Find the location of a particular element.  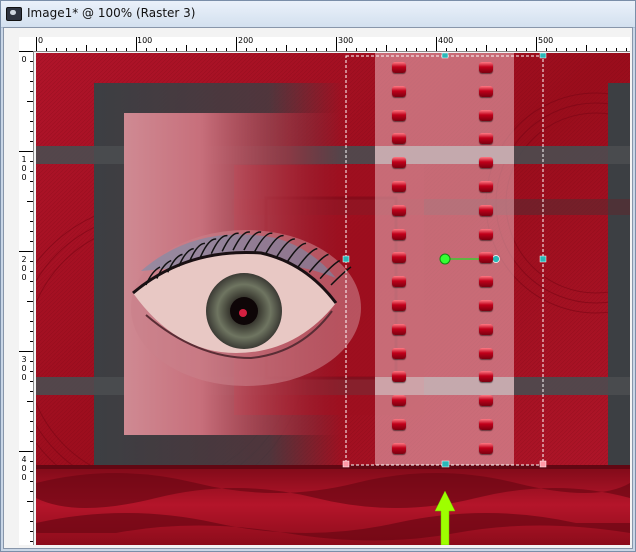

ruler-left-label-0: 0 is located at coordinates (24, 59).